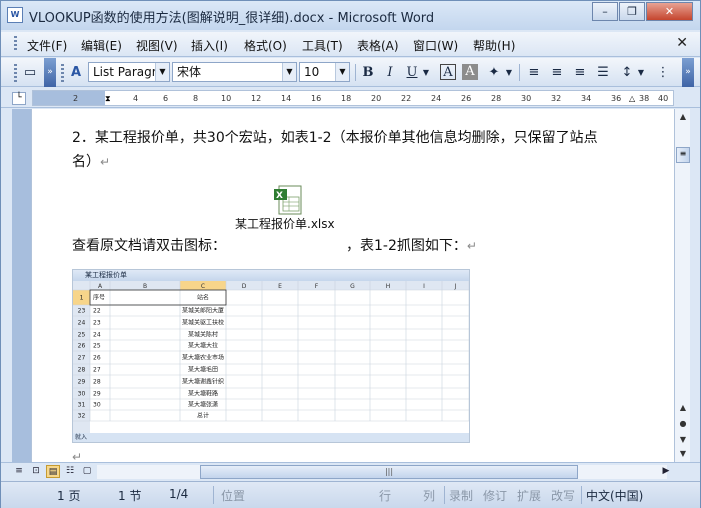 Image resolution: width=701 pixels, height=508 pixels. Describe the element at coordinates (36, 471) in the screenshot. I see `web-view-icon: ⊡` at that location.